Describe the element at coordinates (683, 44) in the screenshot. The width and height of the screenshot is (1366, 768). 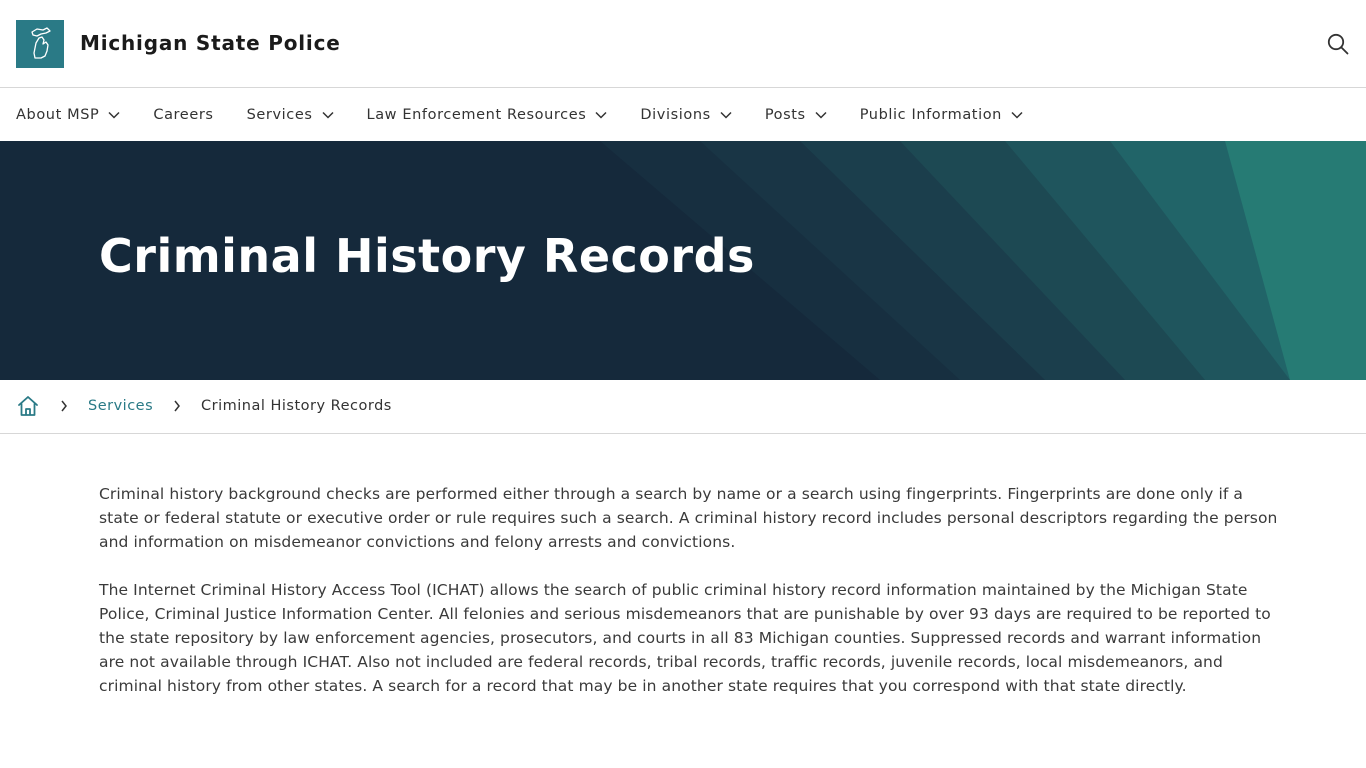
I see `site-header: Michigan State Police` at that location.